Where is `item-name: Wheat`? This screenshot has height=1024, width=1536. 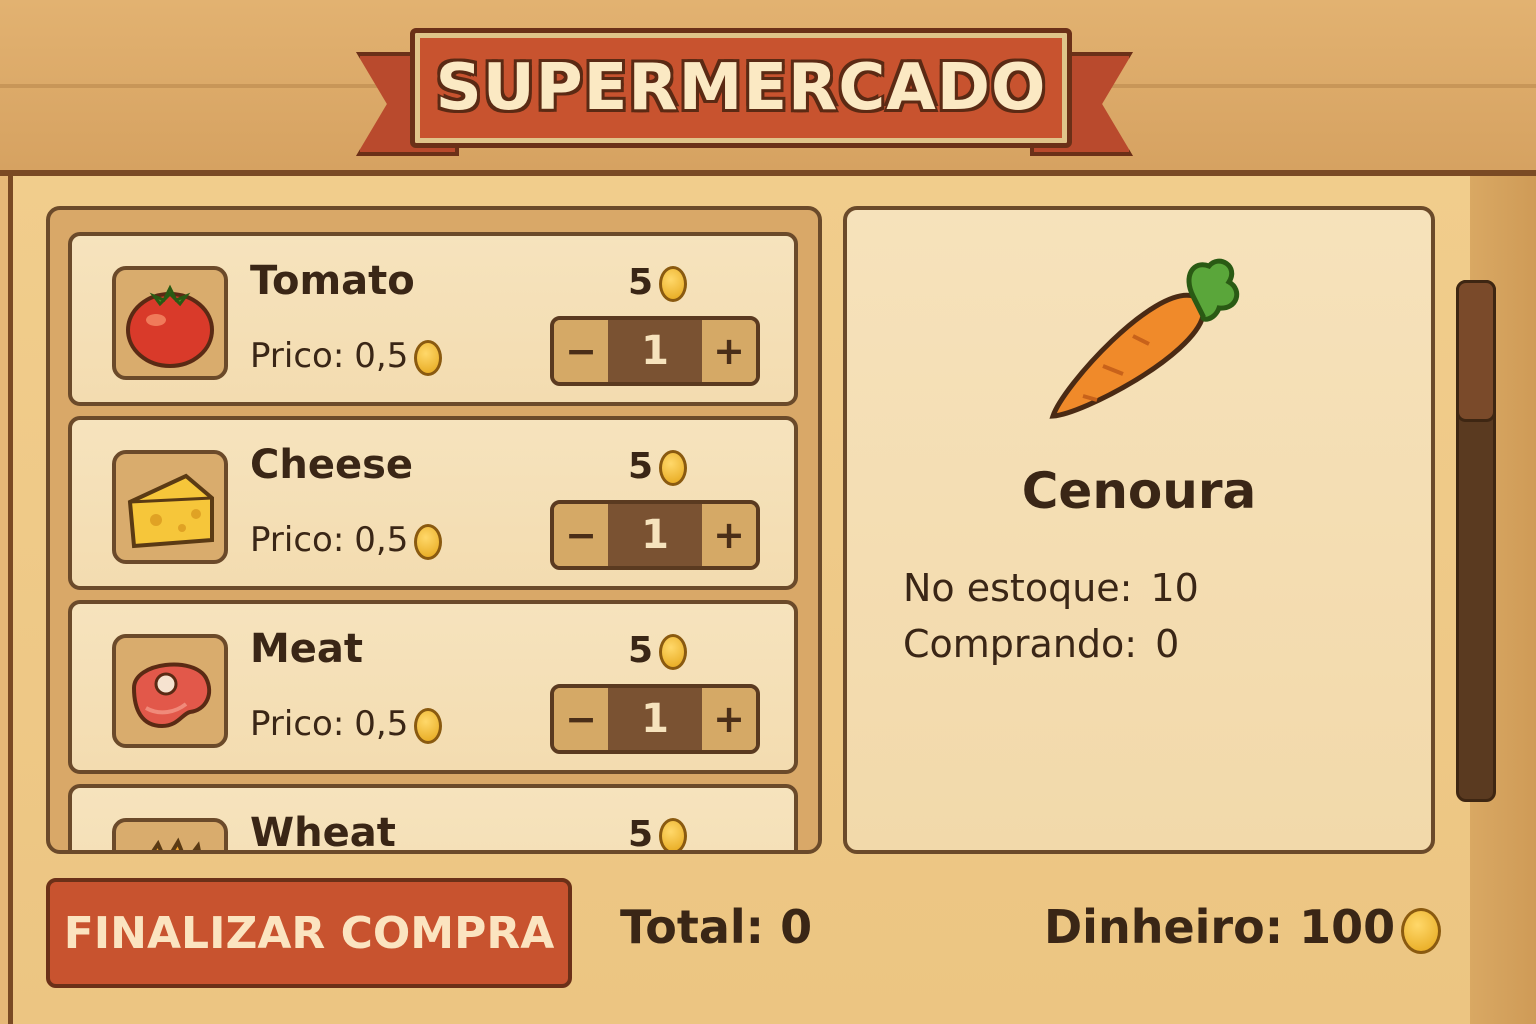
item-name: Wheat is located at coordinates (323, 832).